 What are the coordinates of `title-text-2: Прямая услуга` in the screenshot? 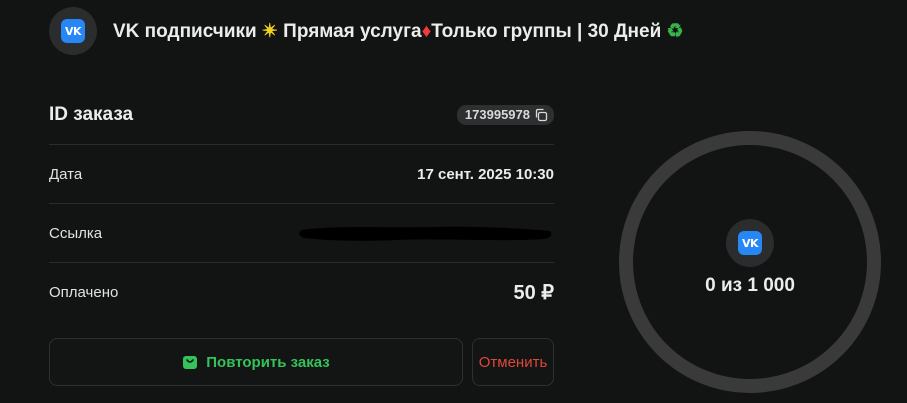 It's located at (349, 31).